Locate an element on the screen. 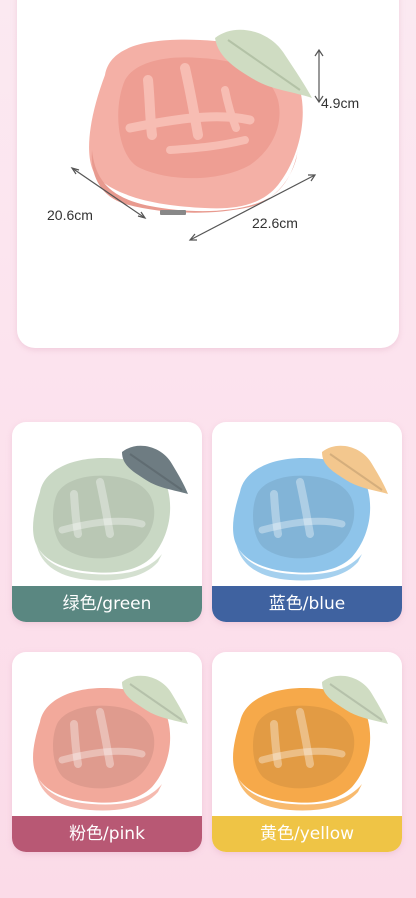 The height and width of the screenshot is (898, 416). hero-bowl is located at coordinates (200, 122).